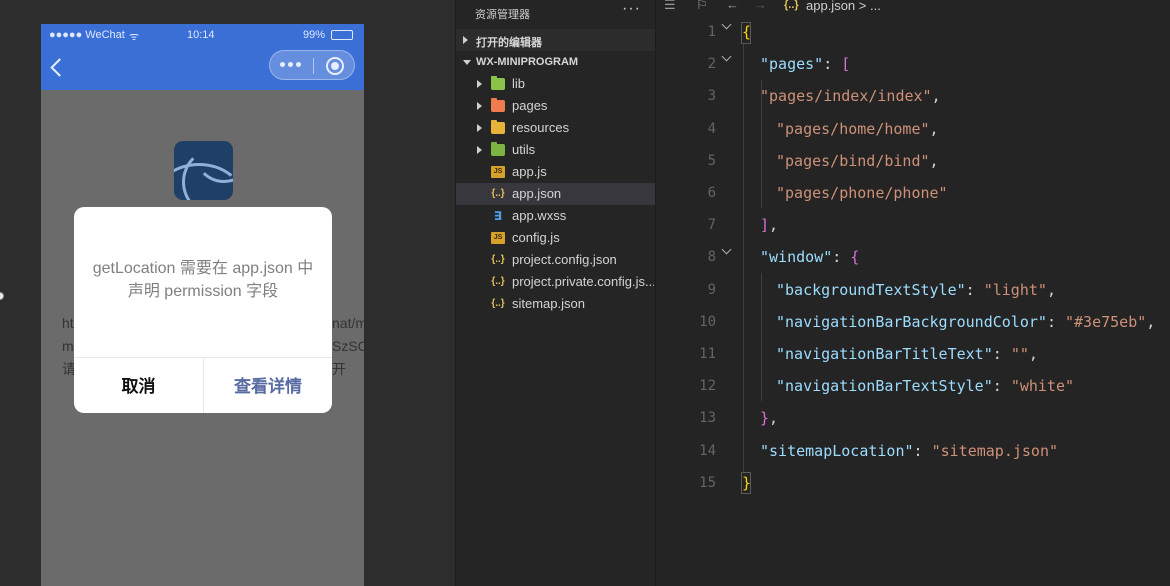  I want to click on open-editors-section: 打开的编辑器, so click(556, 40).